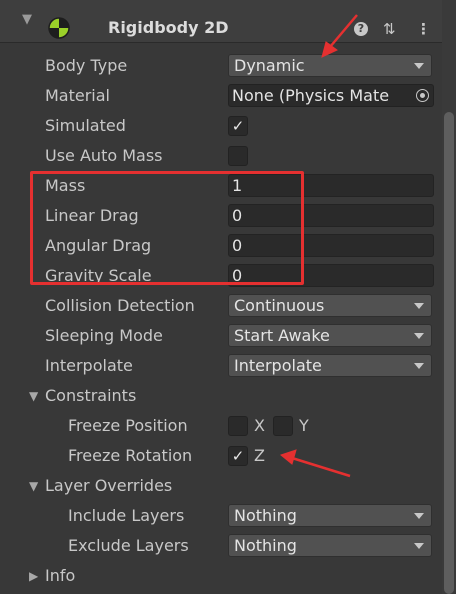  What do you see at coordinates (220, 366) in the screenshot?
I see `interpolate-row: Interpolate Interpolate` at bounding box center [220, 366].